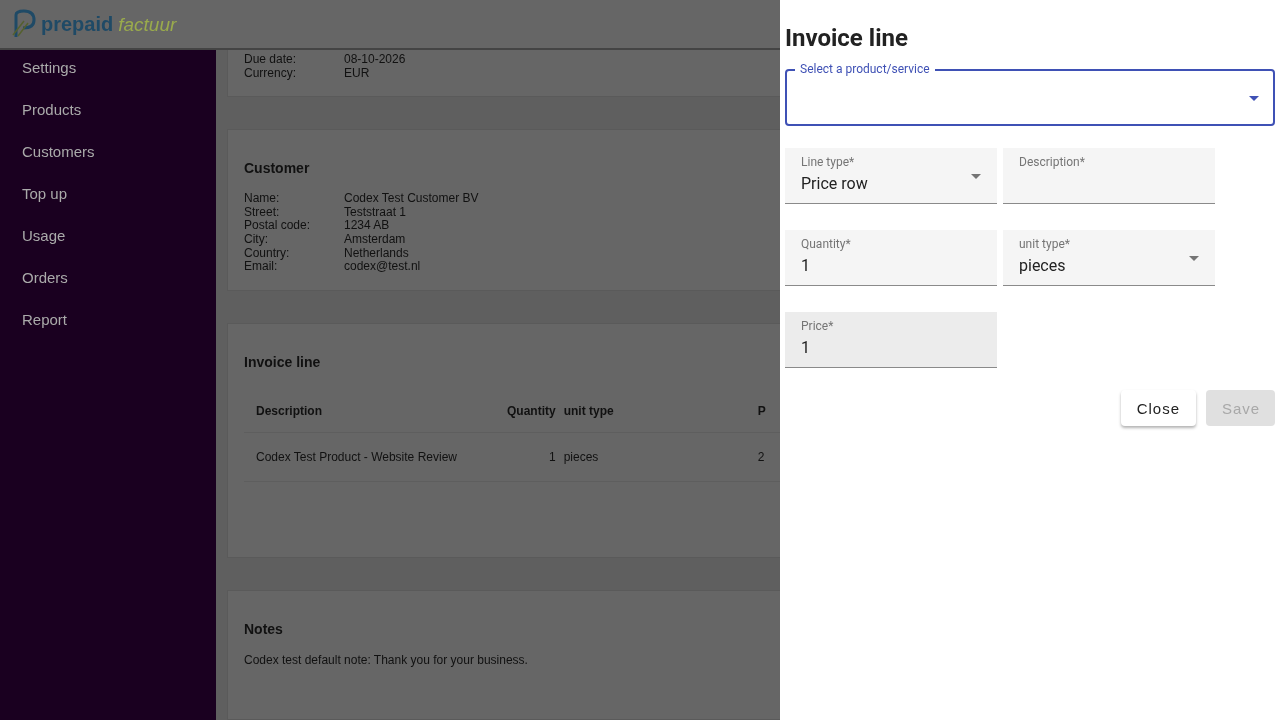 Image resolution: width=1280 pixels, height=720 pixels. I want to click on input-field: Description*, so click(1109, 176).